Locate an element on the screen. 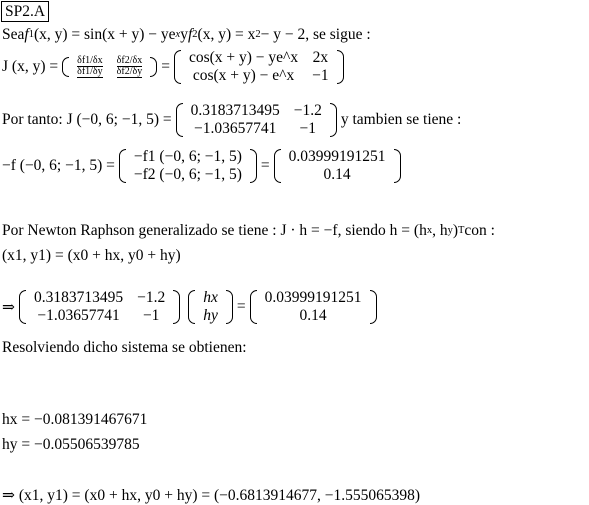 The height and width of the screenshot is (505, 589). text: con : is located at coordinates (479, 230).